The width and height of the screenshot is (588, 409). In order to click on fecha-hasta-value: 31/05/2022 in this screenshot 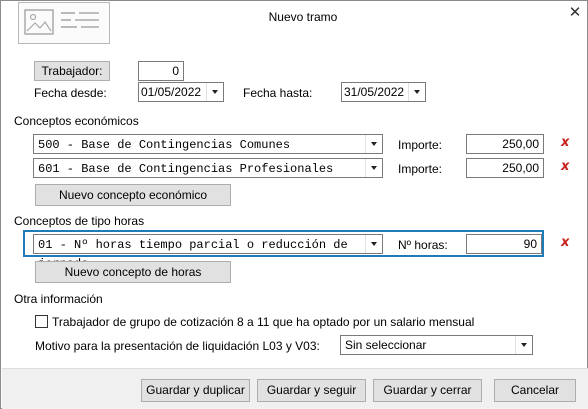, I will do `click(374, 92)`.